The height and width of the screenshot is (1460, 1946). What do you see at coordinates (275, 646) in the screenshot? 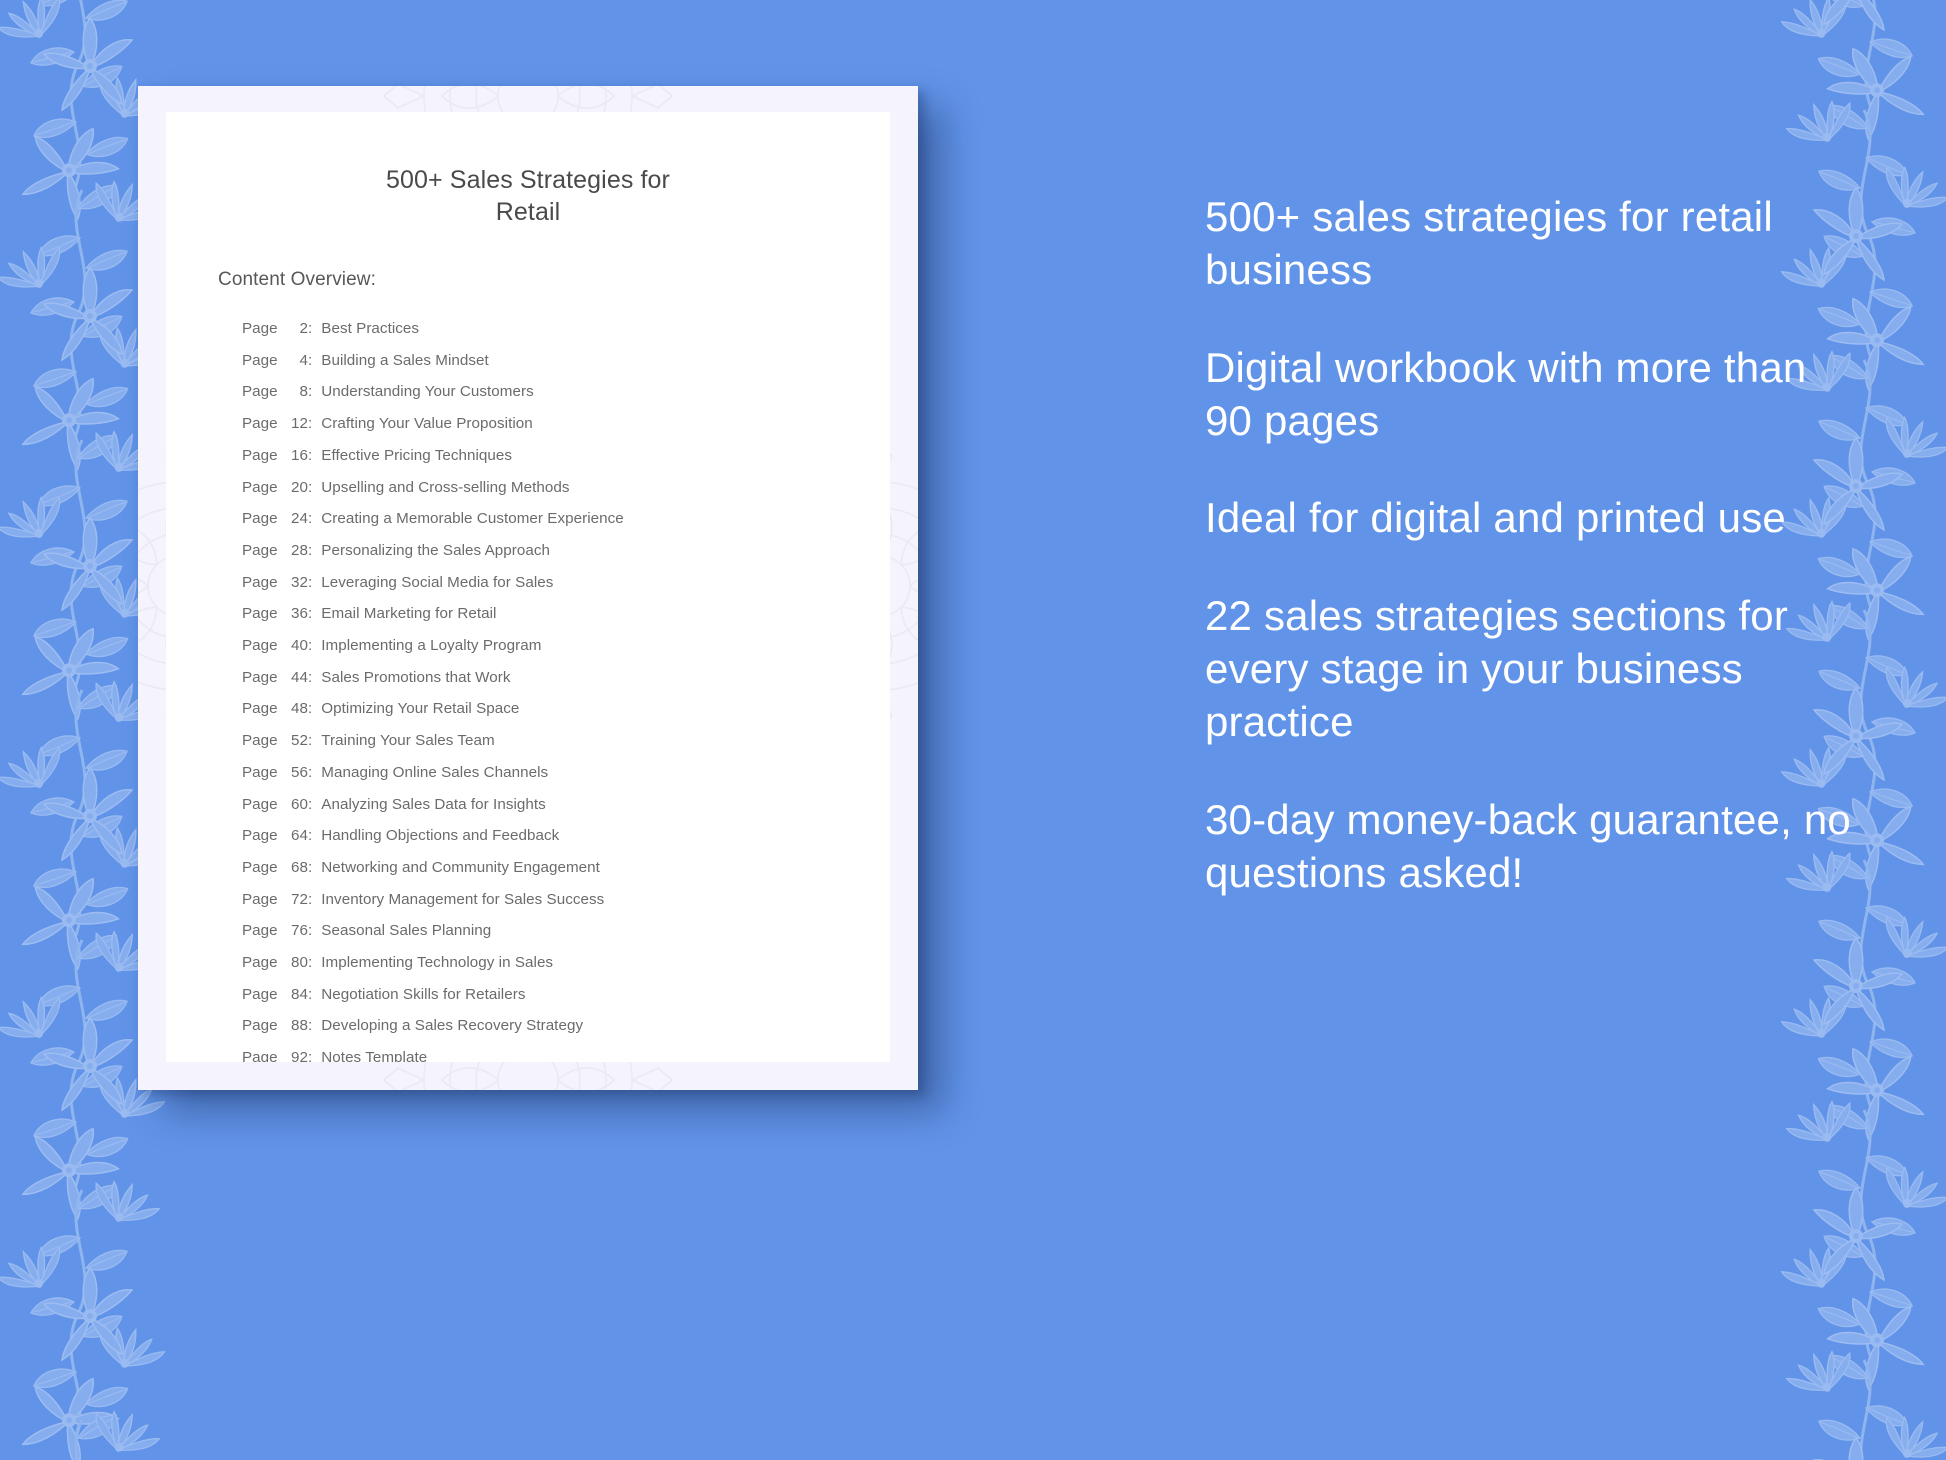
I see `toc-page-word: Page 40` at bounding box center [275, 646].